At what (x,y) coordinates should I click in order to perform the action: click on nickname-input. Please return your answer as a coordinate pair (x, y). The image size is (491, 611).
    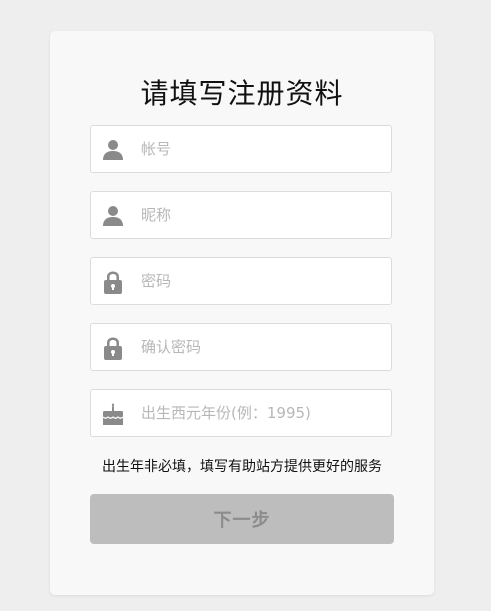
    Looking at the image, I should click on (261, 215).